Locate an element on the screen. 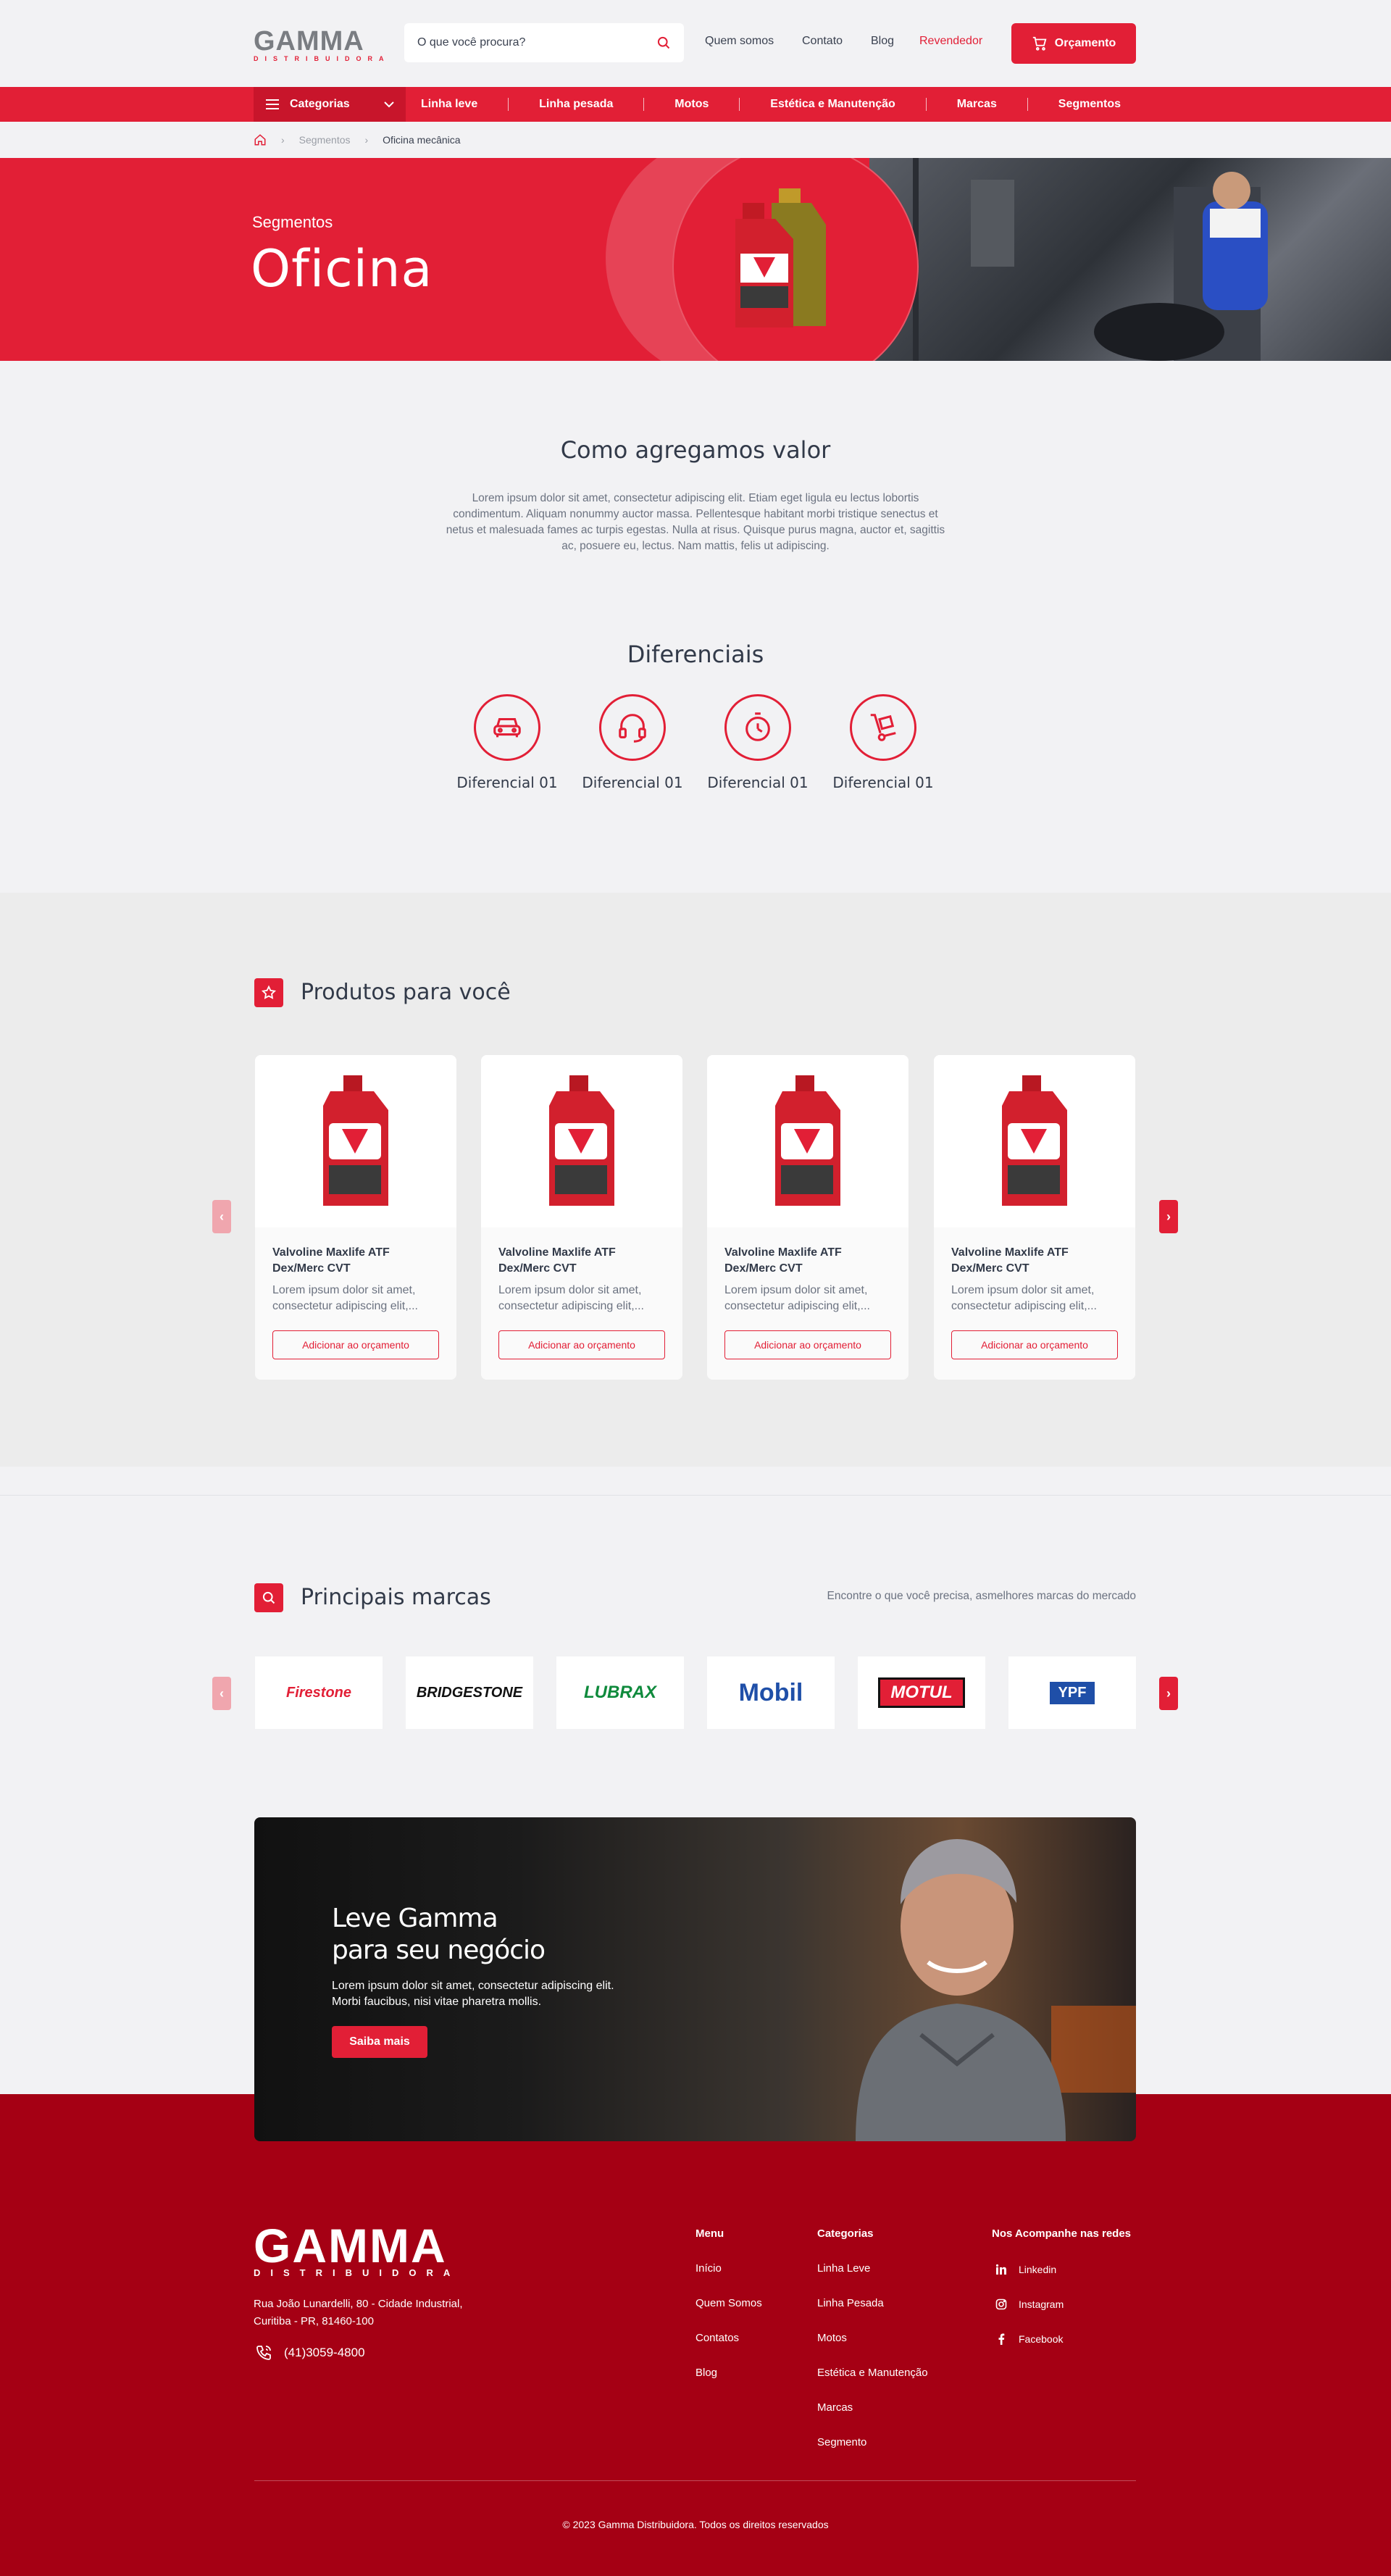 The height and width of the screenshot is (2576, 1391). search-box is located at coordinates (544, 42).